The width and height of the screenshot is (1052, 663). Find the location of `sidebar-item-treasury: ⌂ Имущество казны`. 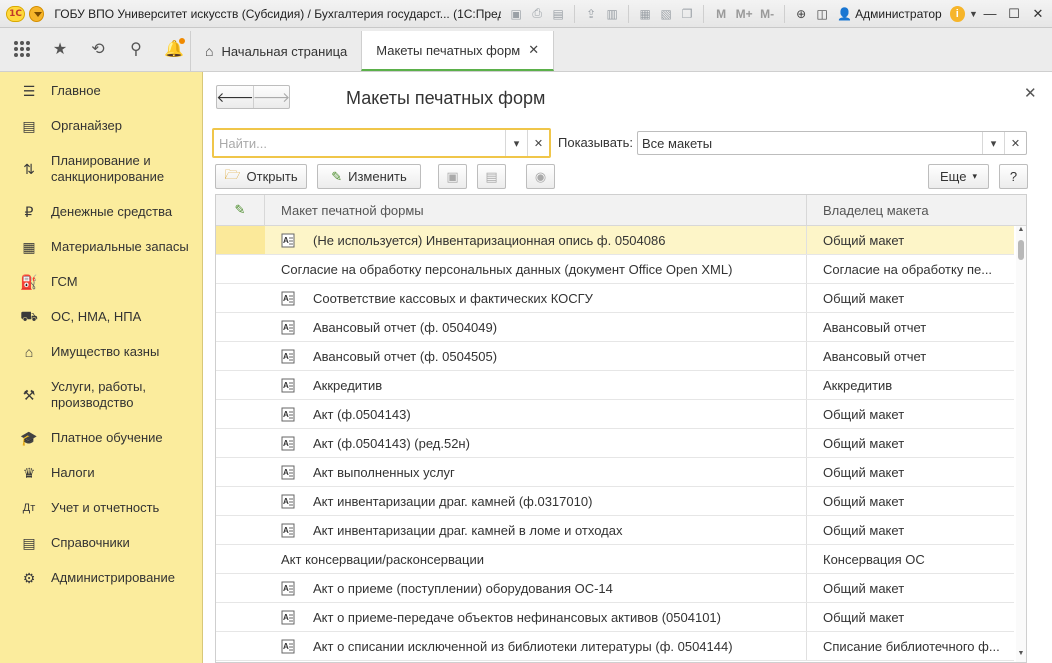

sidebar-item-treasury: ⌂ Имущество казны is located at coordinates (101, 352).